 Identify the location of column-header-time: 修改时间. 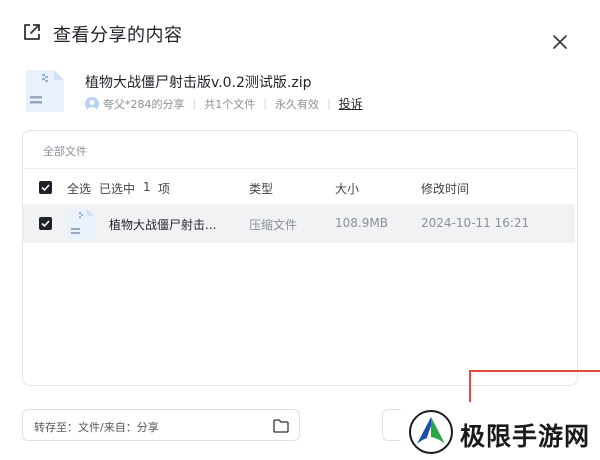
(445, 188).